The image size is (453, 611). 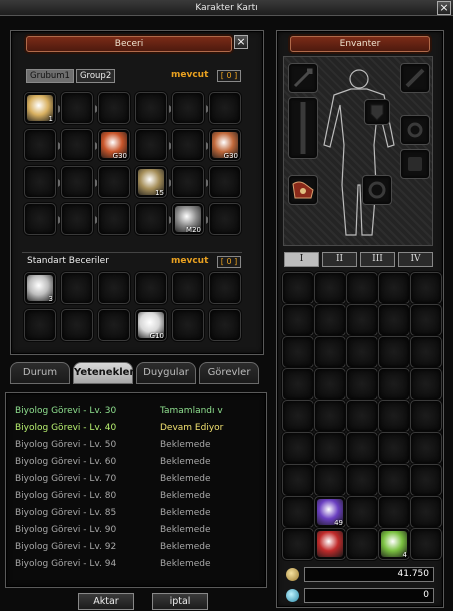 I want to click on quest-row: Biyolog Görevi - Lv. 92 Beklemede, so click(x=130, y=547).